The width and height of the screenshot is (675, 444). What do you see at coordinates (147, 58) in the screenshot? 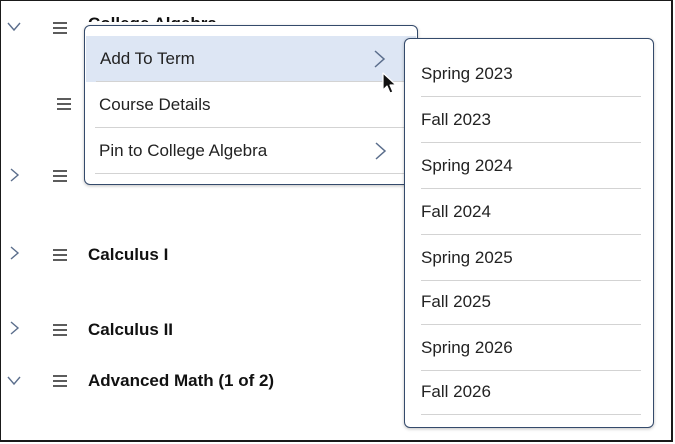
I see `menu-item-label: Add To Term` at bounding box center [147, 58].